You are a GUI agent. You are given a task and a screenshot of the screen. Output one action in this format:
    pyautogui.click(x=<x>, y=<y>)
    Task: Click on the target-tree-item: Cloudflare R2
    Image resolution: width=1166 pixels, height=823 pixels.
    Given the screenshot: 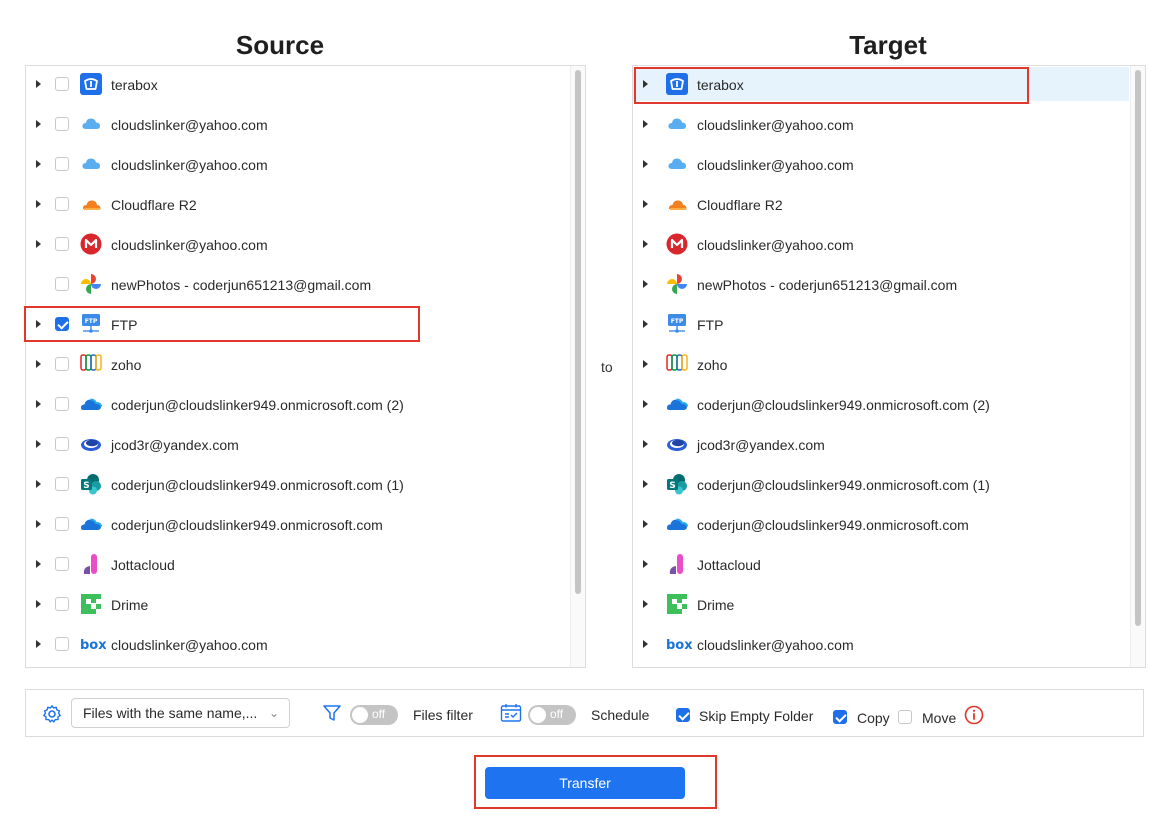 What is the action you would take?
    pyautogui.click(x=882, y=204)
    